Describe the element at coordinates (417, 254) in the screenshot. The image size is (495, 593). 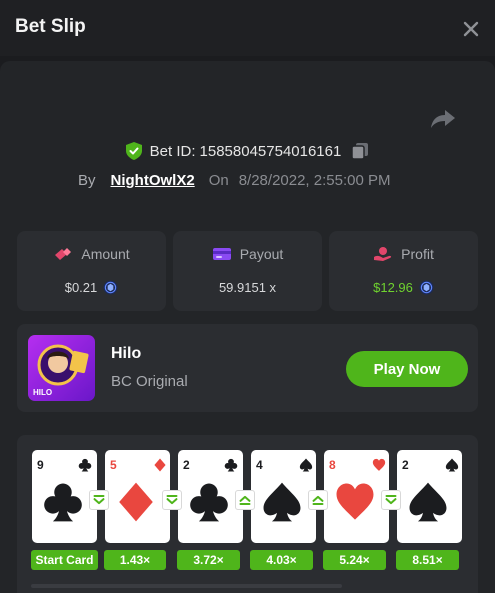
I see `profit-label: Profit` at that location.